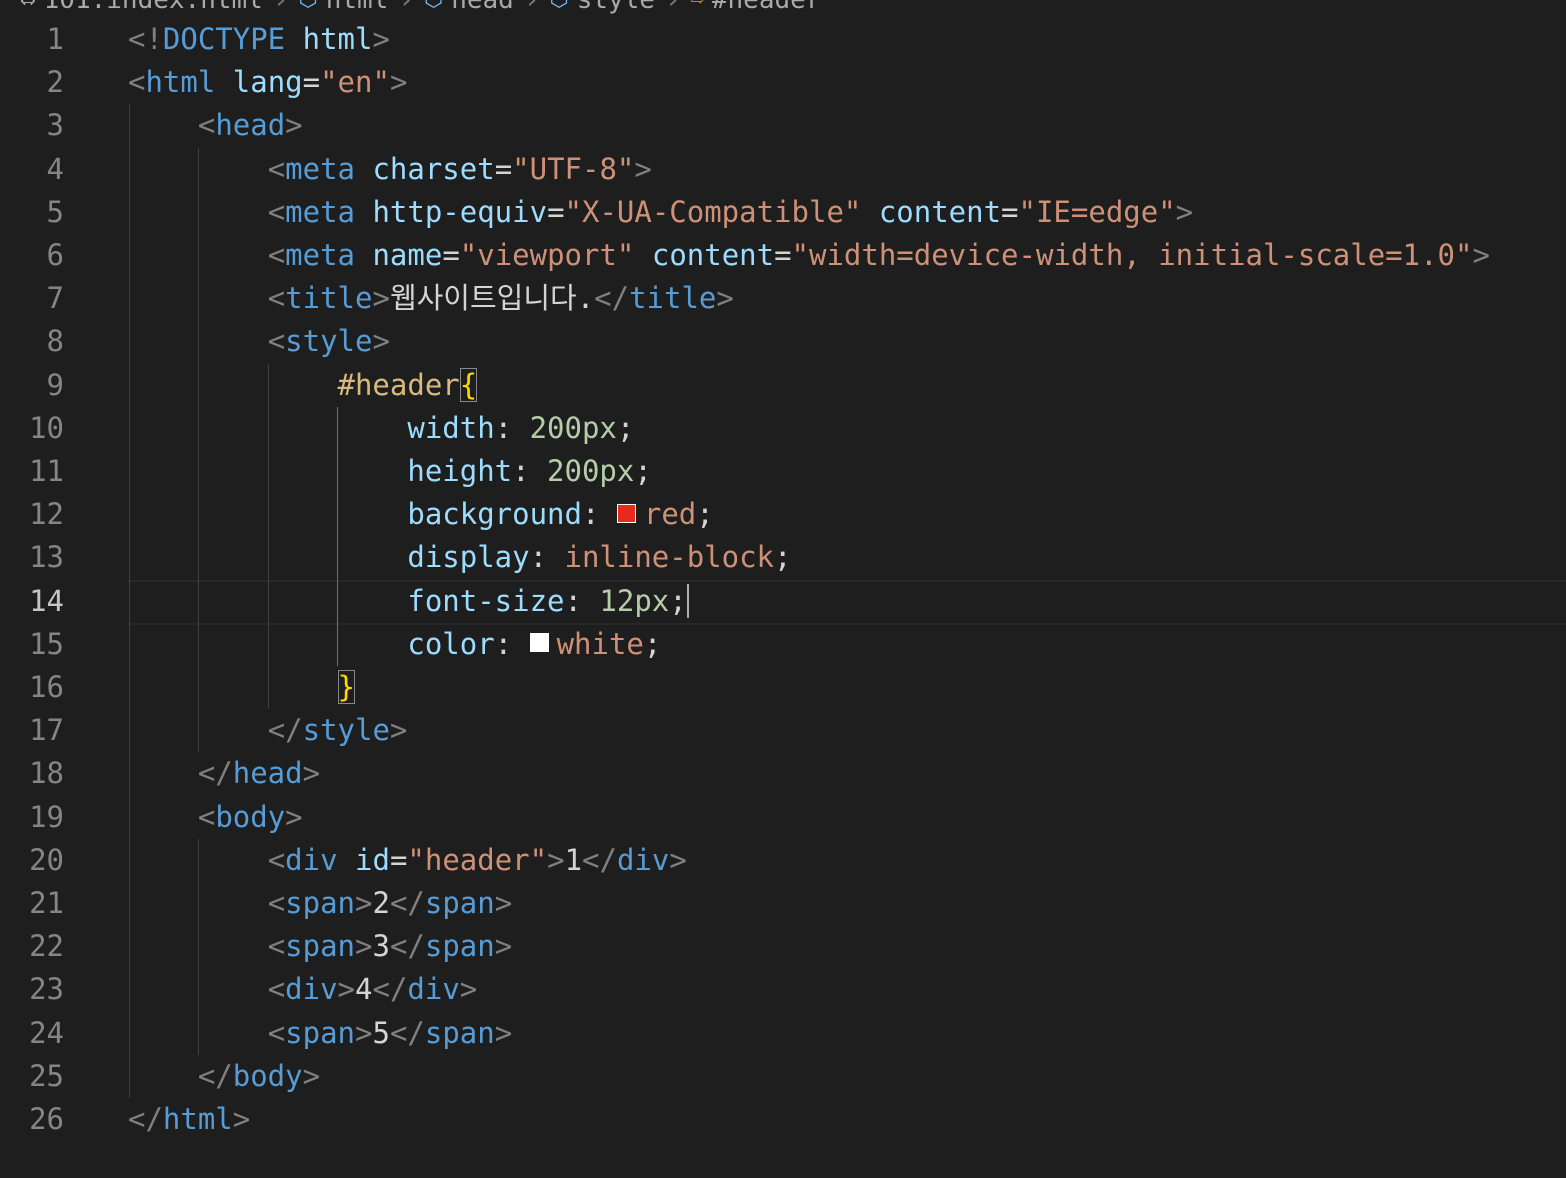  What do you see at coordinates (783, 989) in the screenshot?
I see `code-line: 23 <div>4</div>` at bounding box center [783, 989].